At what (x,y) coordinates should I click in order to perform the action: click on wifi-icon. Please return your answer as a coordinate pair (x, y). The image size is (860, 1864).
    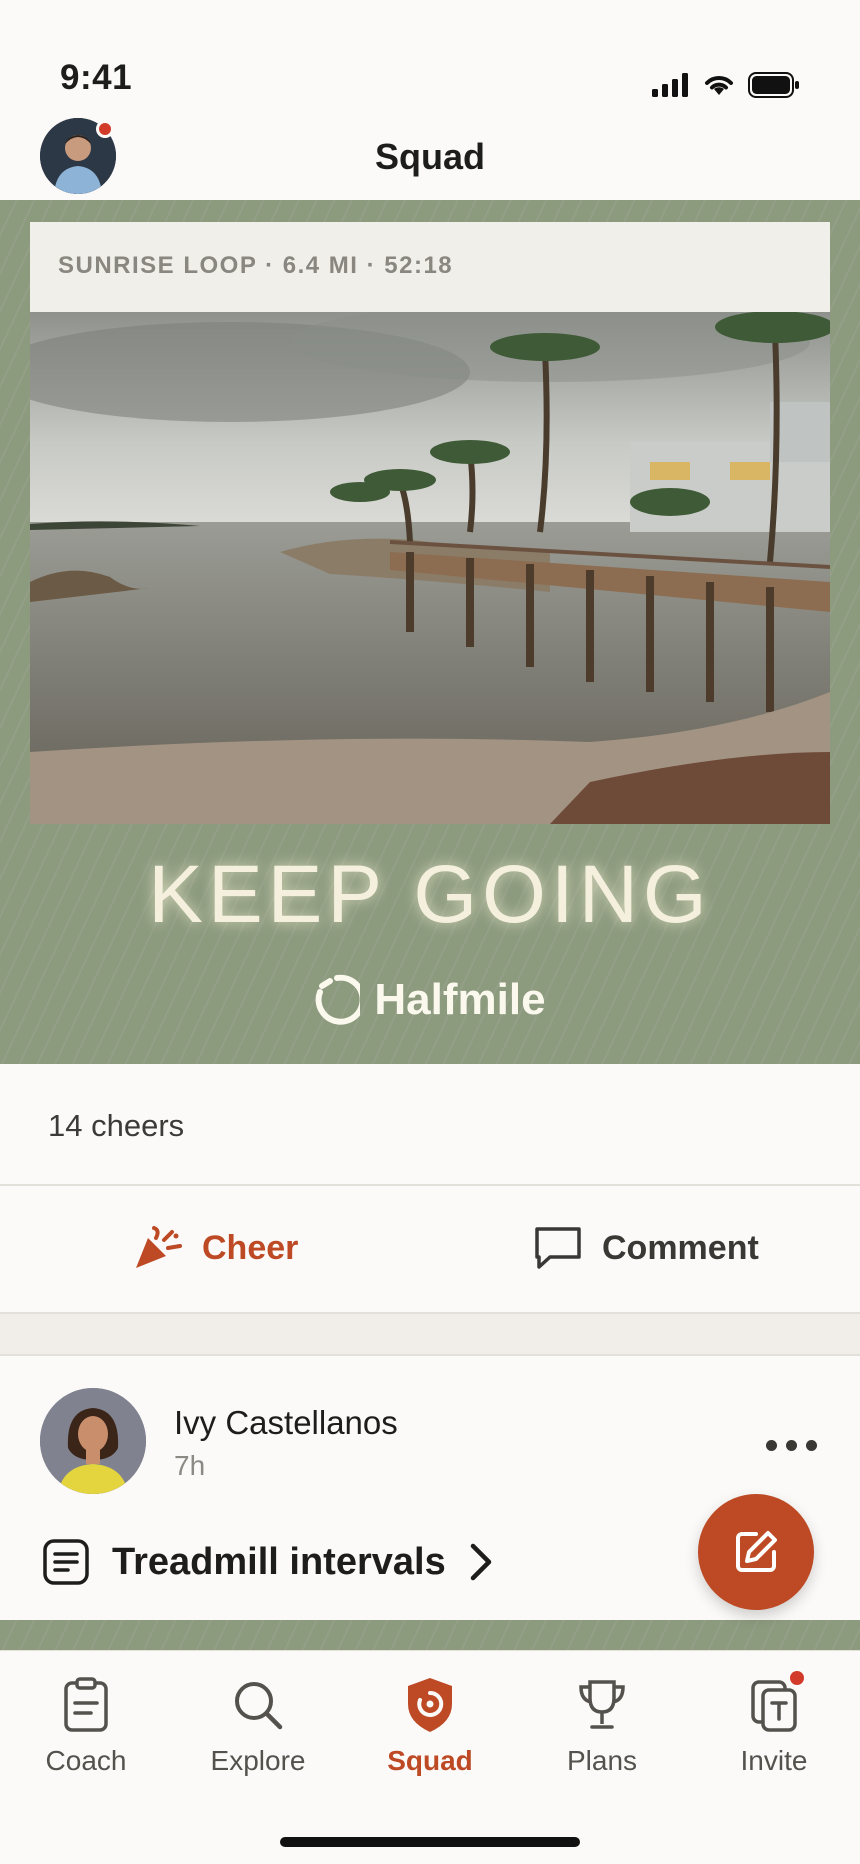
    Looking at the image, I should click on (719, 85).